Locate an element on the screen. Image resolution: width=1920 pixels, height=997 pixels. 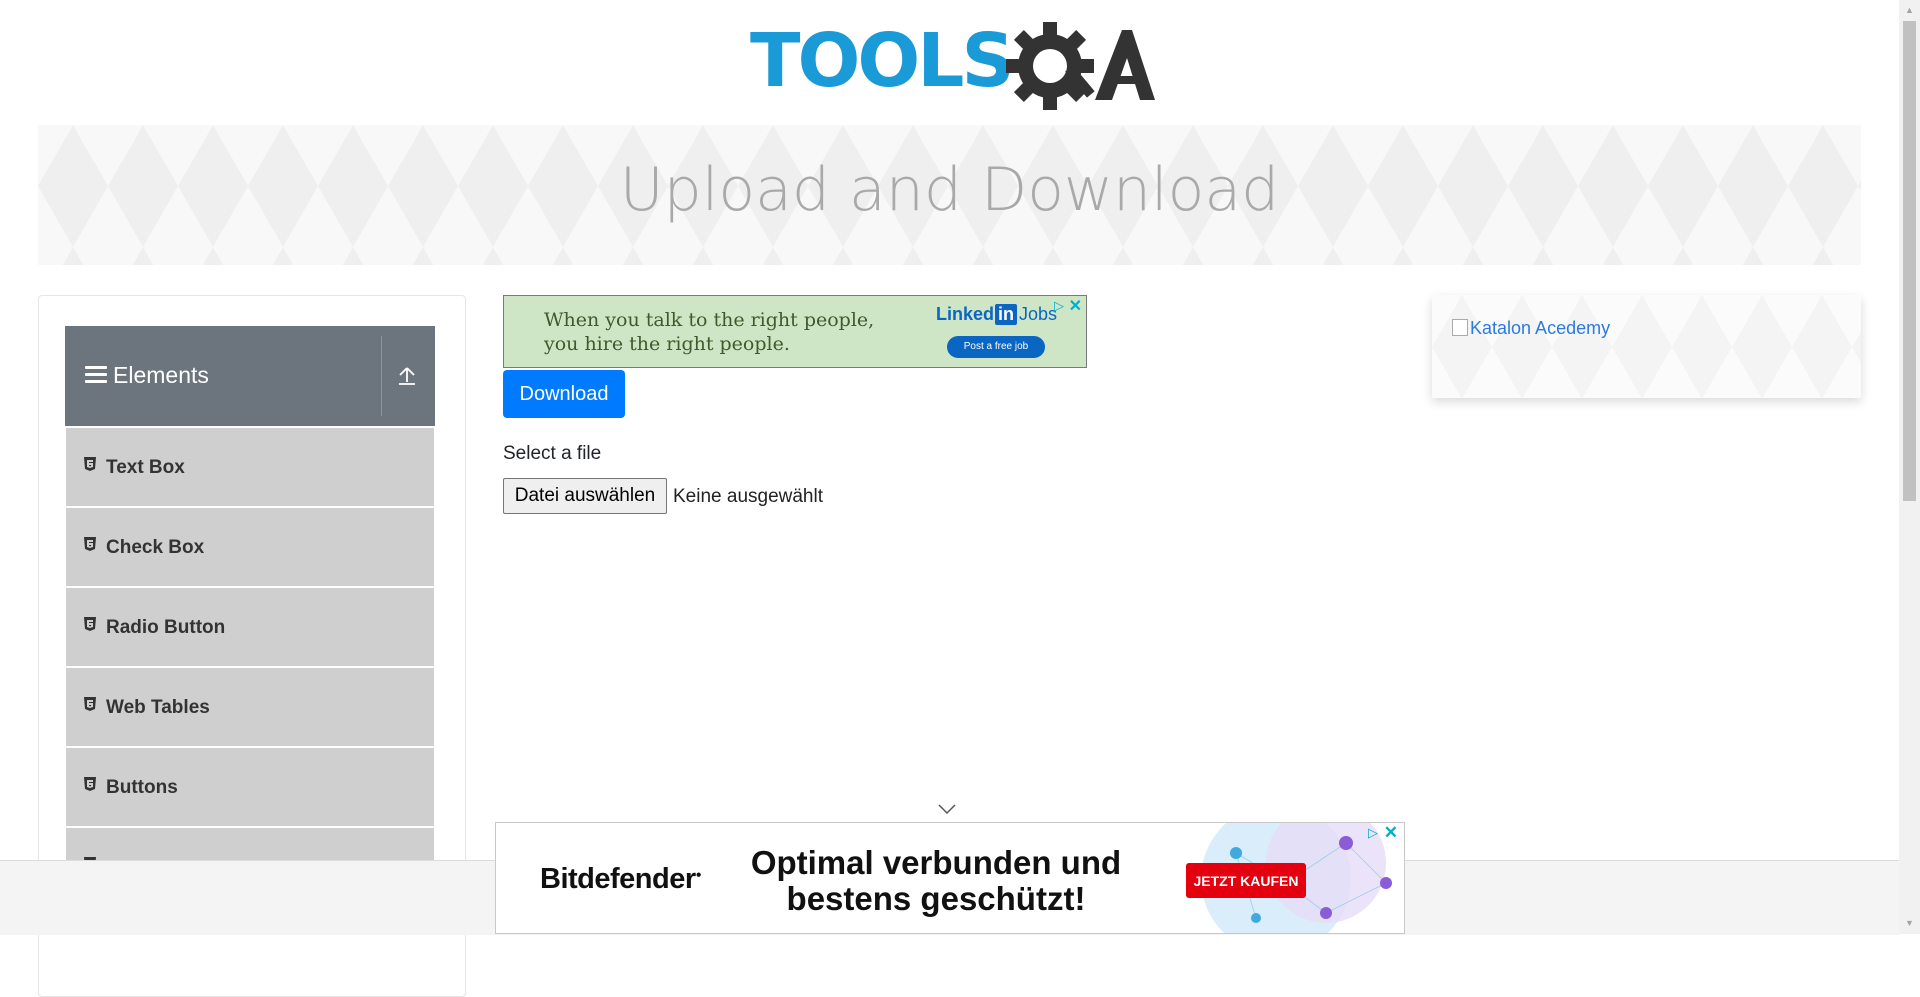
linkedin-jobs-logo: Linked in Jobs is located at coordinates (996, 314).